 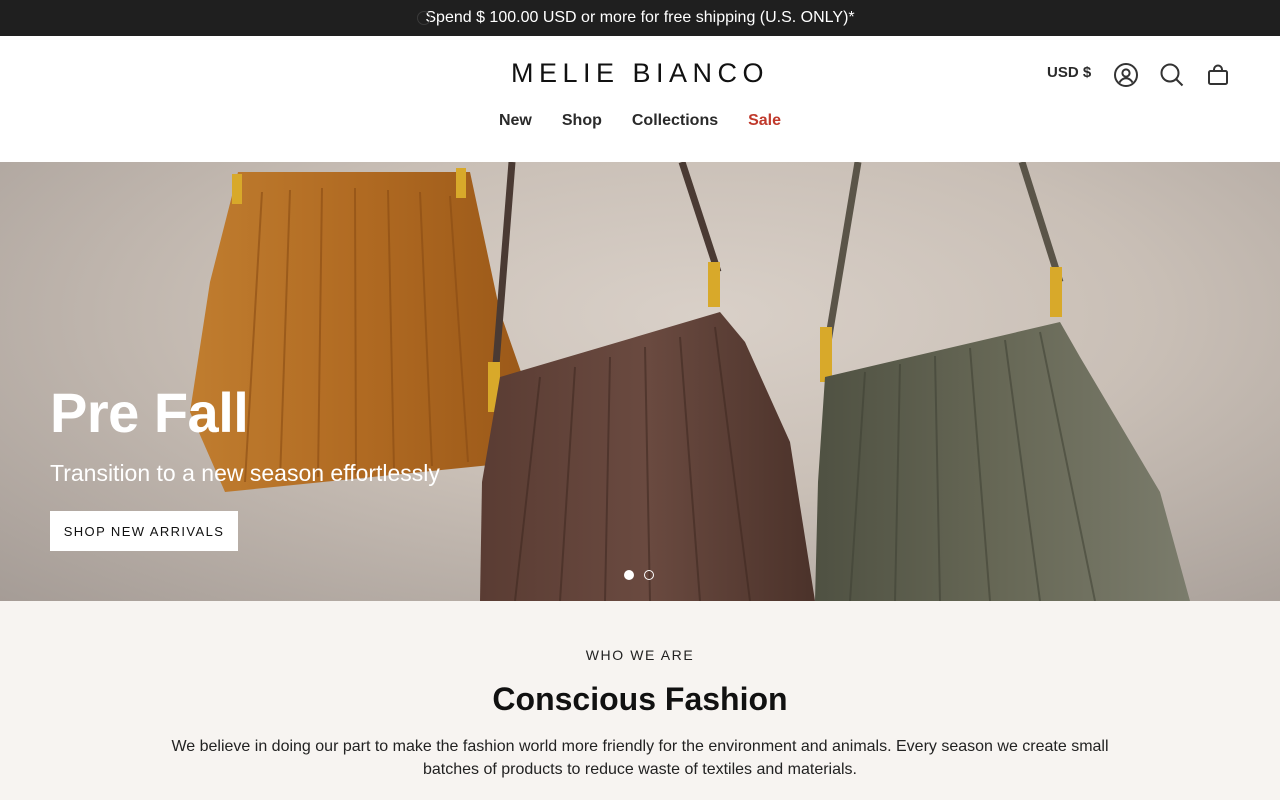 I want to click on section-heading: Conscious Fashion, so click(x=640, y=699).